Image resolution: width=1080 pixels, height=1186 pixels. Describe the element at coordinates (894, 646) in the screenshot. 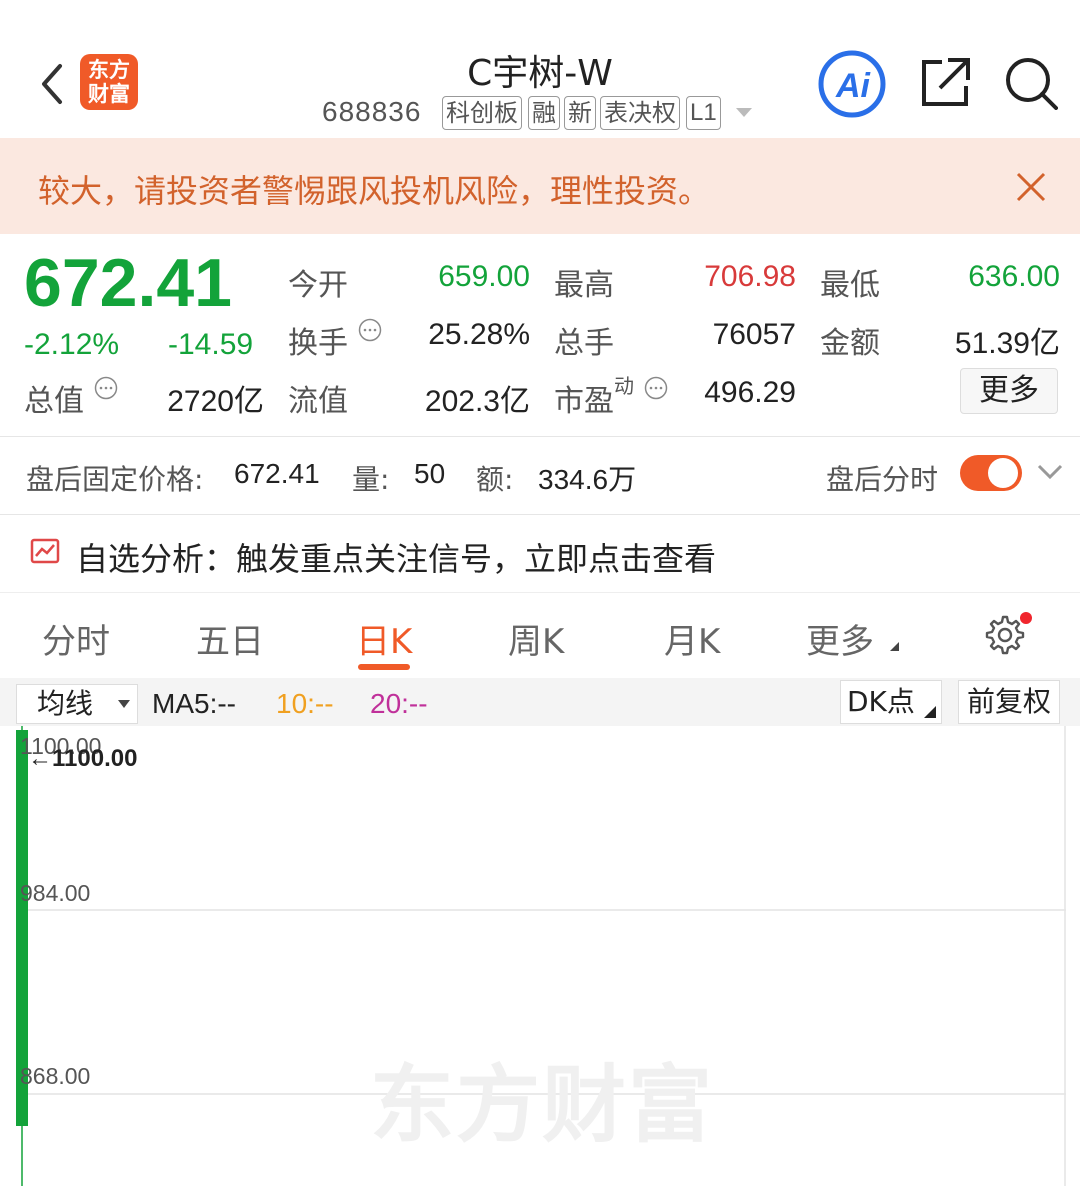

I see `more-corner-icon` at that location.